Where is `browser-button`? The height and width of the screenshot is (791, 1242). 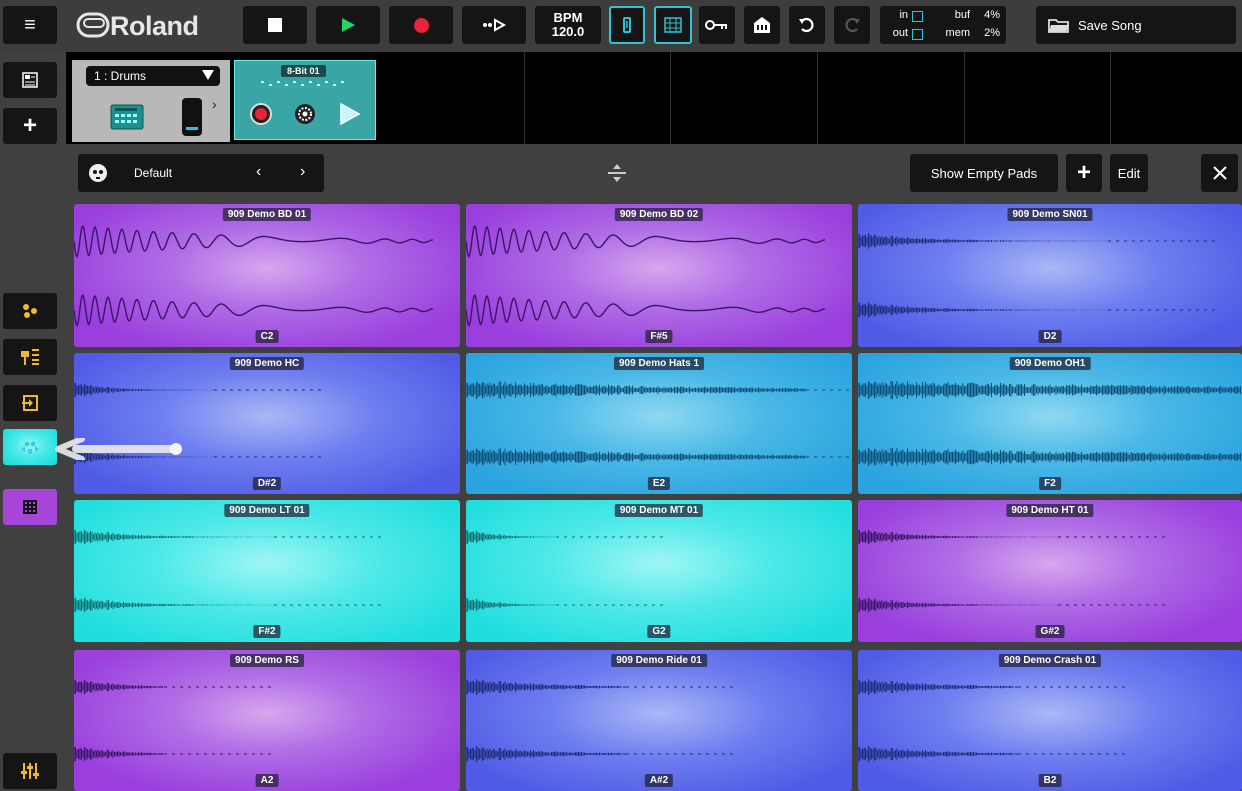
browser-button is located at coordinates (30, 80).